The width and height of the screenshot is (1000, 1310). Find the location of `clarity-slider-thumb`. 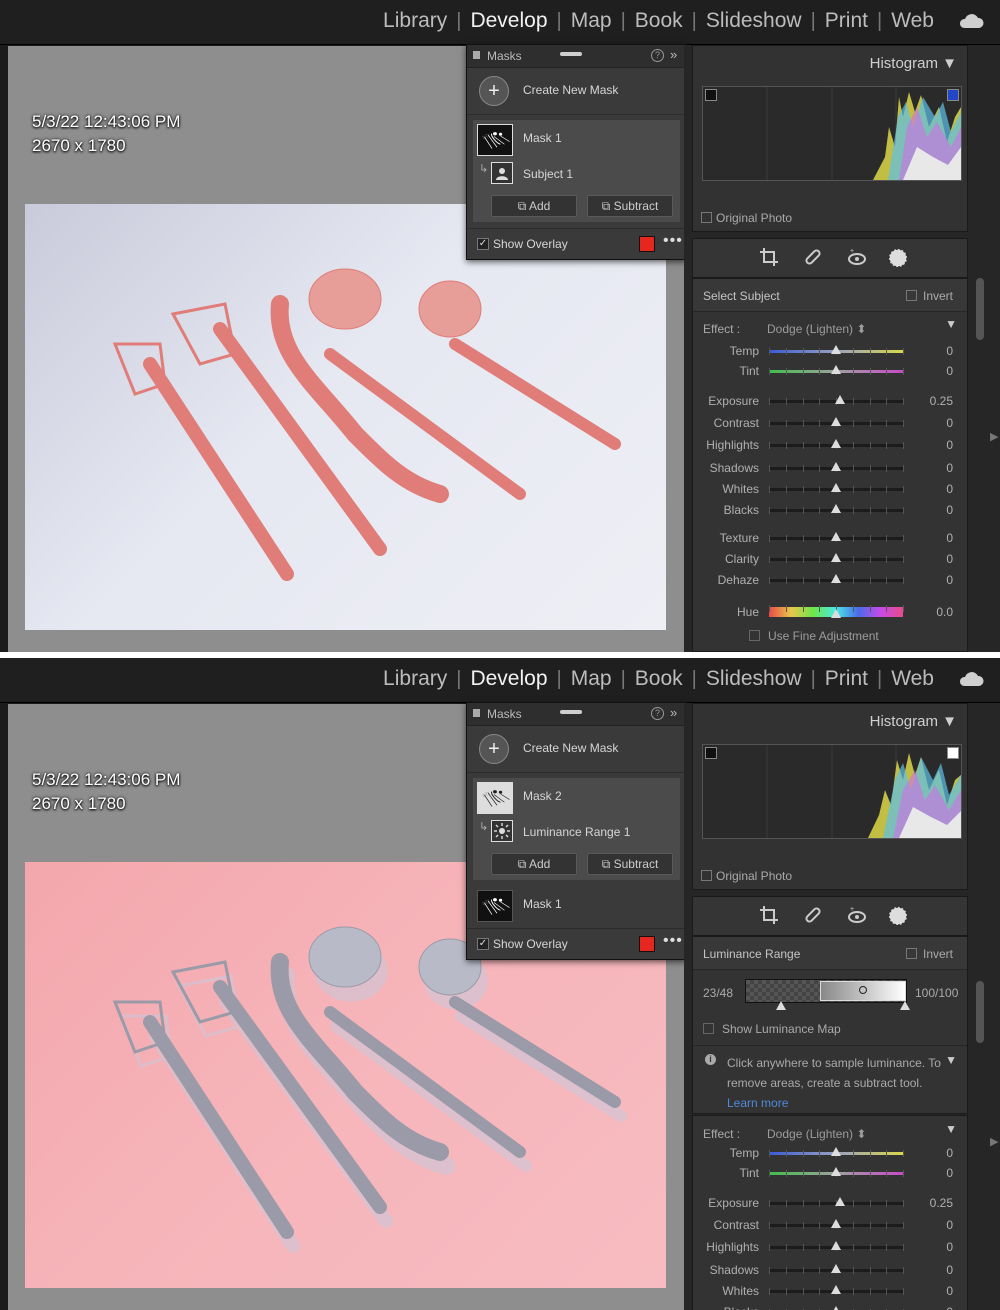

clarity-slider-thumb is located at coordinates (836, 557).